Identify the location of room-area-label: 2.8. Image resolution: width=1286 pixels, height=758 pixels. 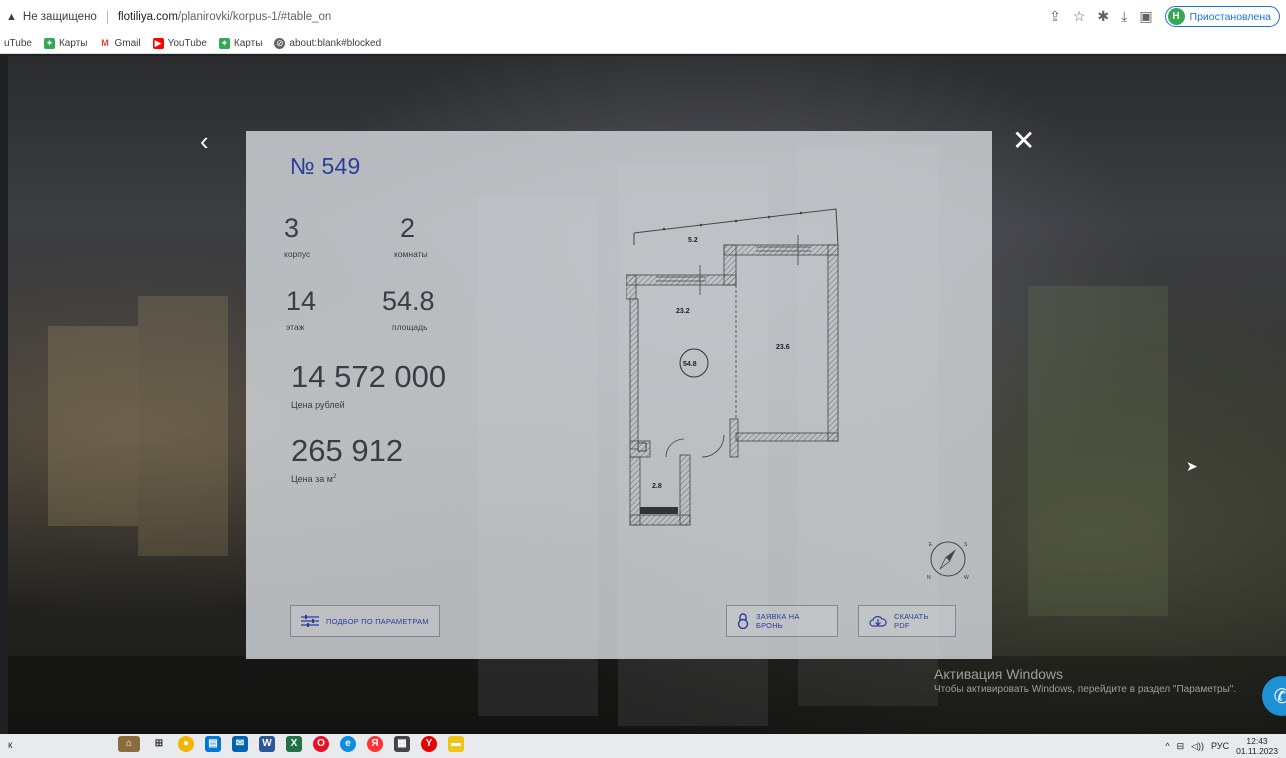
(657, 486).